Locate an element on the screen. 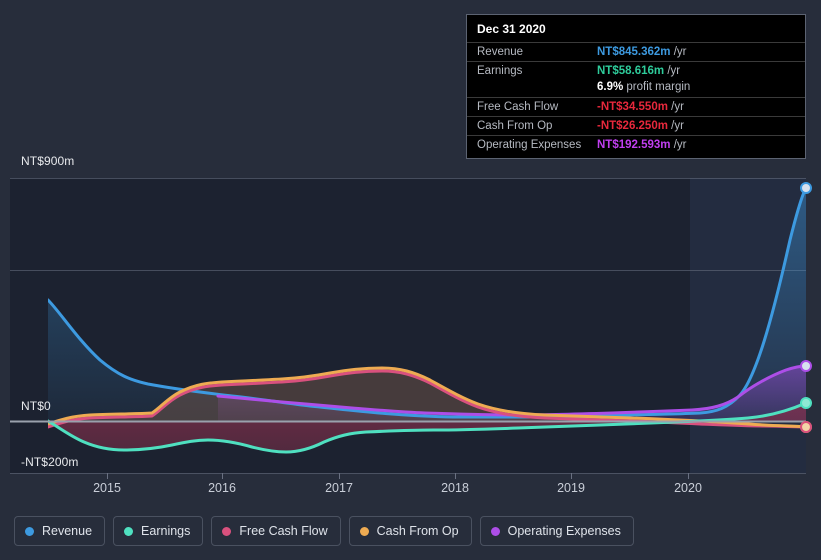 This screenshot has height=560, width=821. y-axis-label-bottom: -NT$200m is located at coordinates (50, 462).